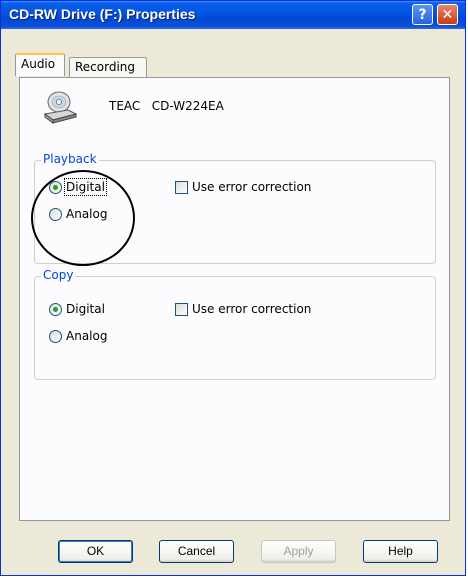  What do you see at coordinates (87, 214) in the screenshot?
I see `playback-analog-label: Analog` at bounding box center [87, 214].